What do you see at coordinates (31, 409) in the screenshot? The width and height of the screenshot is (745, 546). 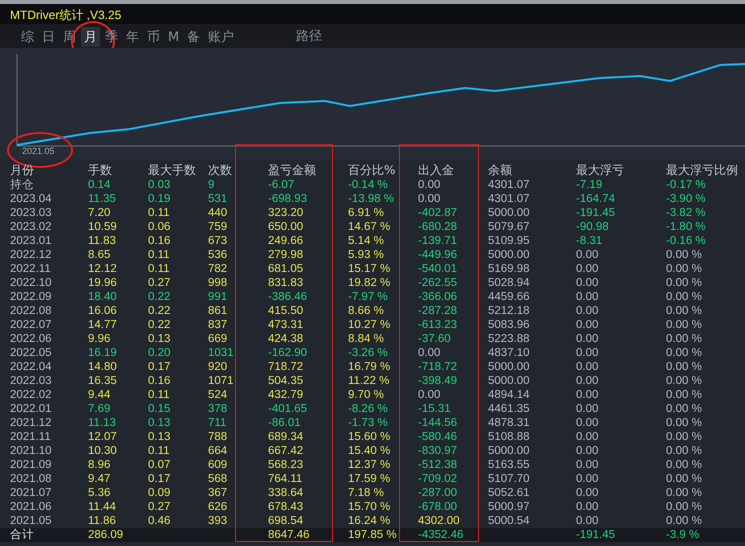 I see `row-label: 2022.01` at bounding box center [31, 409].